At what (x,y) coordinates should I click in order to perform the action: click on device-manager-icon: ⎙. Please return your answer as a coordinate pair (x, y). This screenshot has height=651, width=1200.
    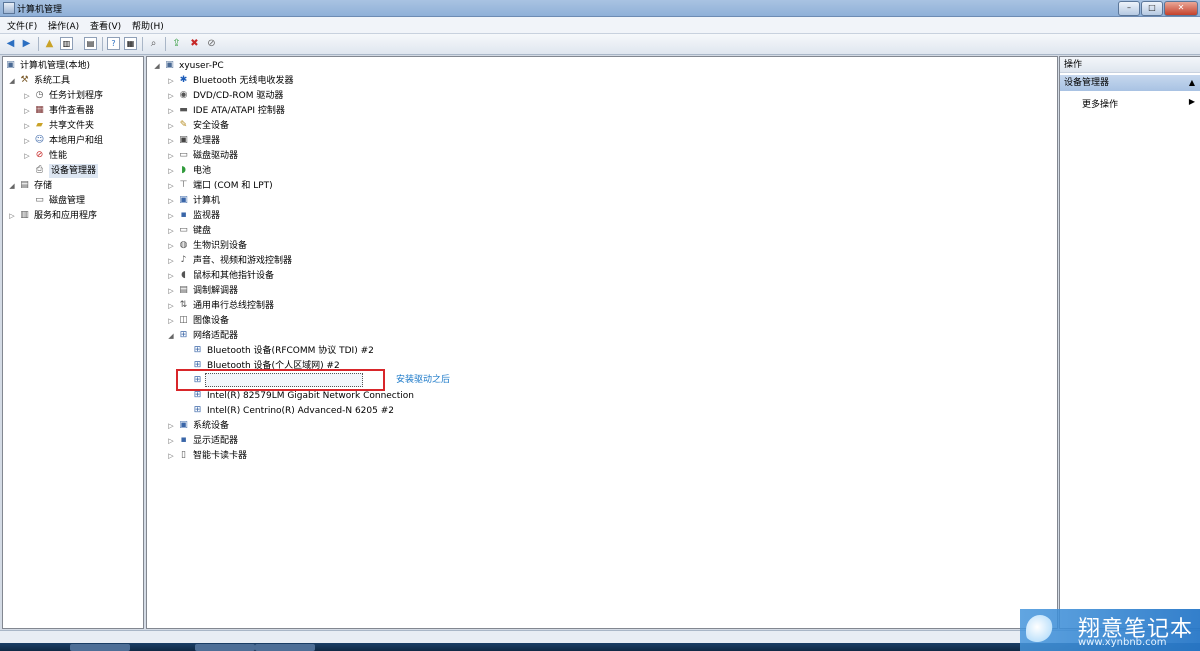
    Looking at the image, I should click on (39, 170).